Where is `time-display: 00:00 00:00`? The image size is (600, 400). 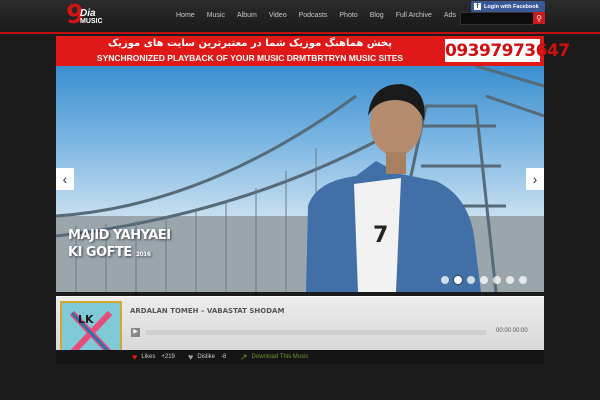 time-display: 00:00 00:00 is located at coordinates (512, 331).